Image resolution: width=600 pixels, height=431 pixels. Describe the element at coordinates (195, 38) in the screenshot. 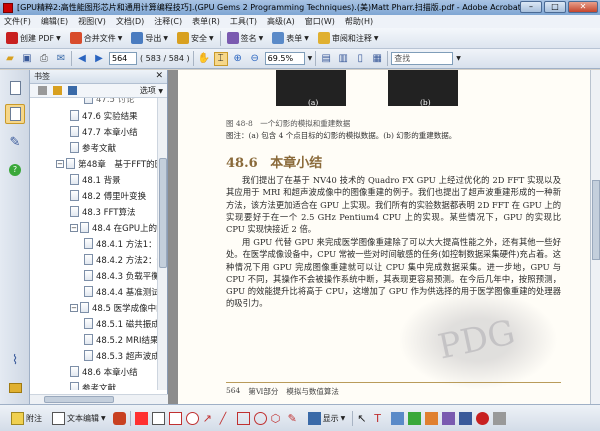

I see `secure-button: 安全 ▼` at that location.